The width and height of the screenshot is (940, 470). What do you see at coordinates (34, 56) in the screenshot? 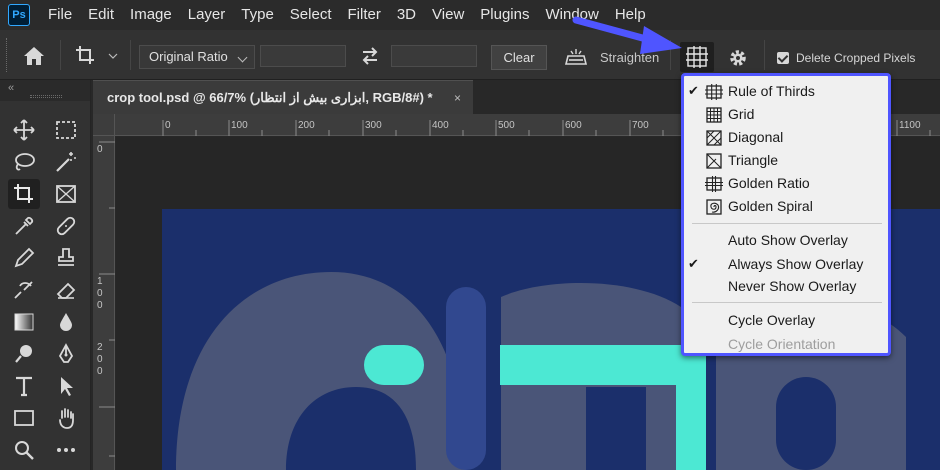
I see `home-icon` at bounding box center [34, 56].